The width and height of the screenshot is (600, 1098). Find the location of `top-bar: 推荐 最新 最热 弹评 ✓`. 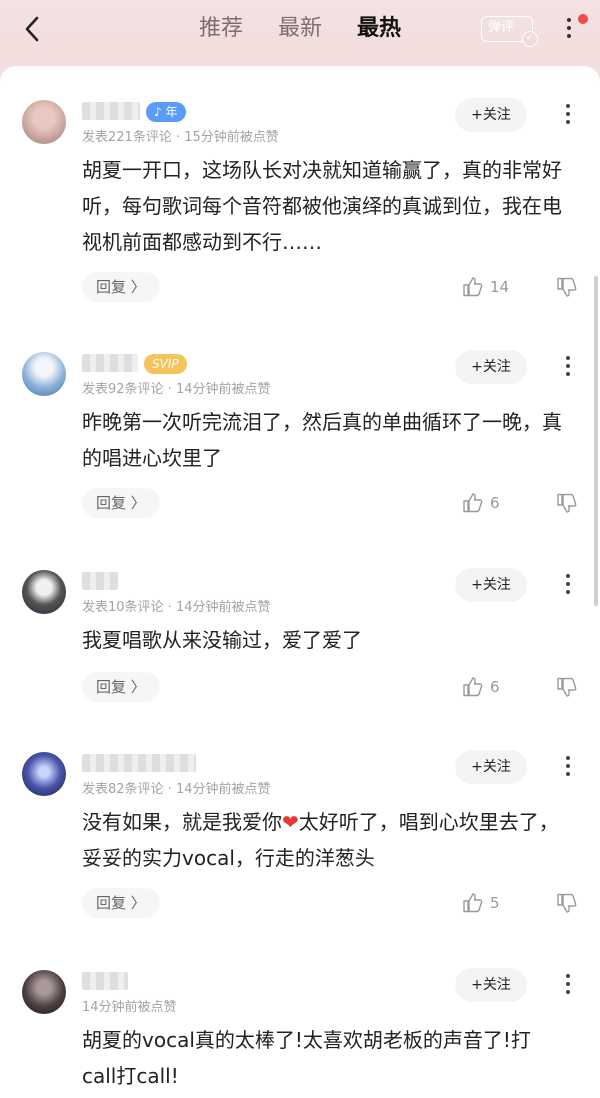

top-bar: 推荐 最新 最热 弹评 ✓ is located at coordinates (300, 32).